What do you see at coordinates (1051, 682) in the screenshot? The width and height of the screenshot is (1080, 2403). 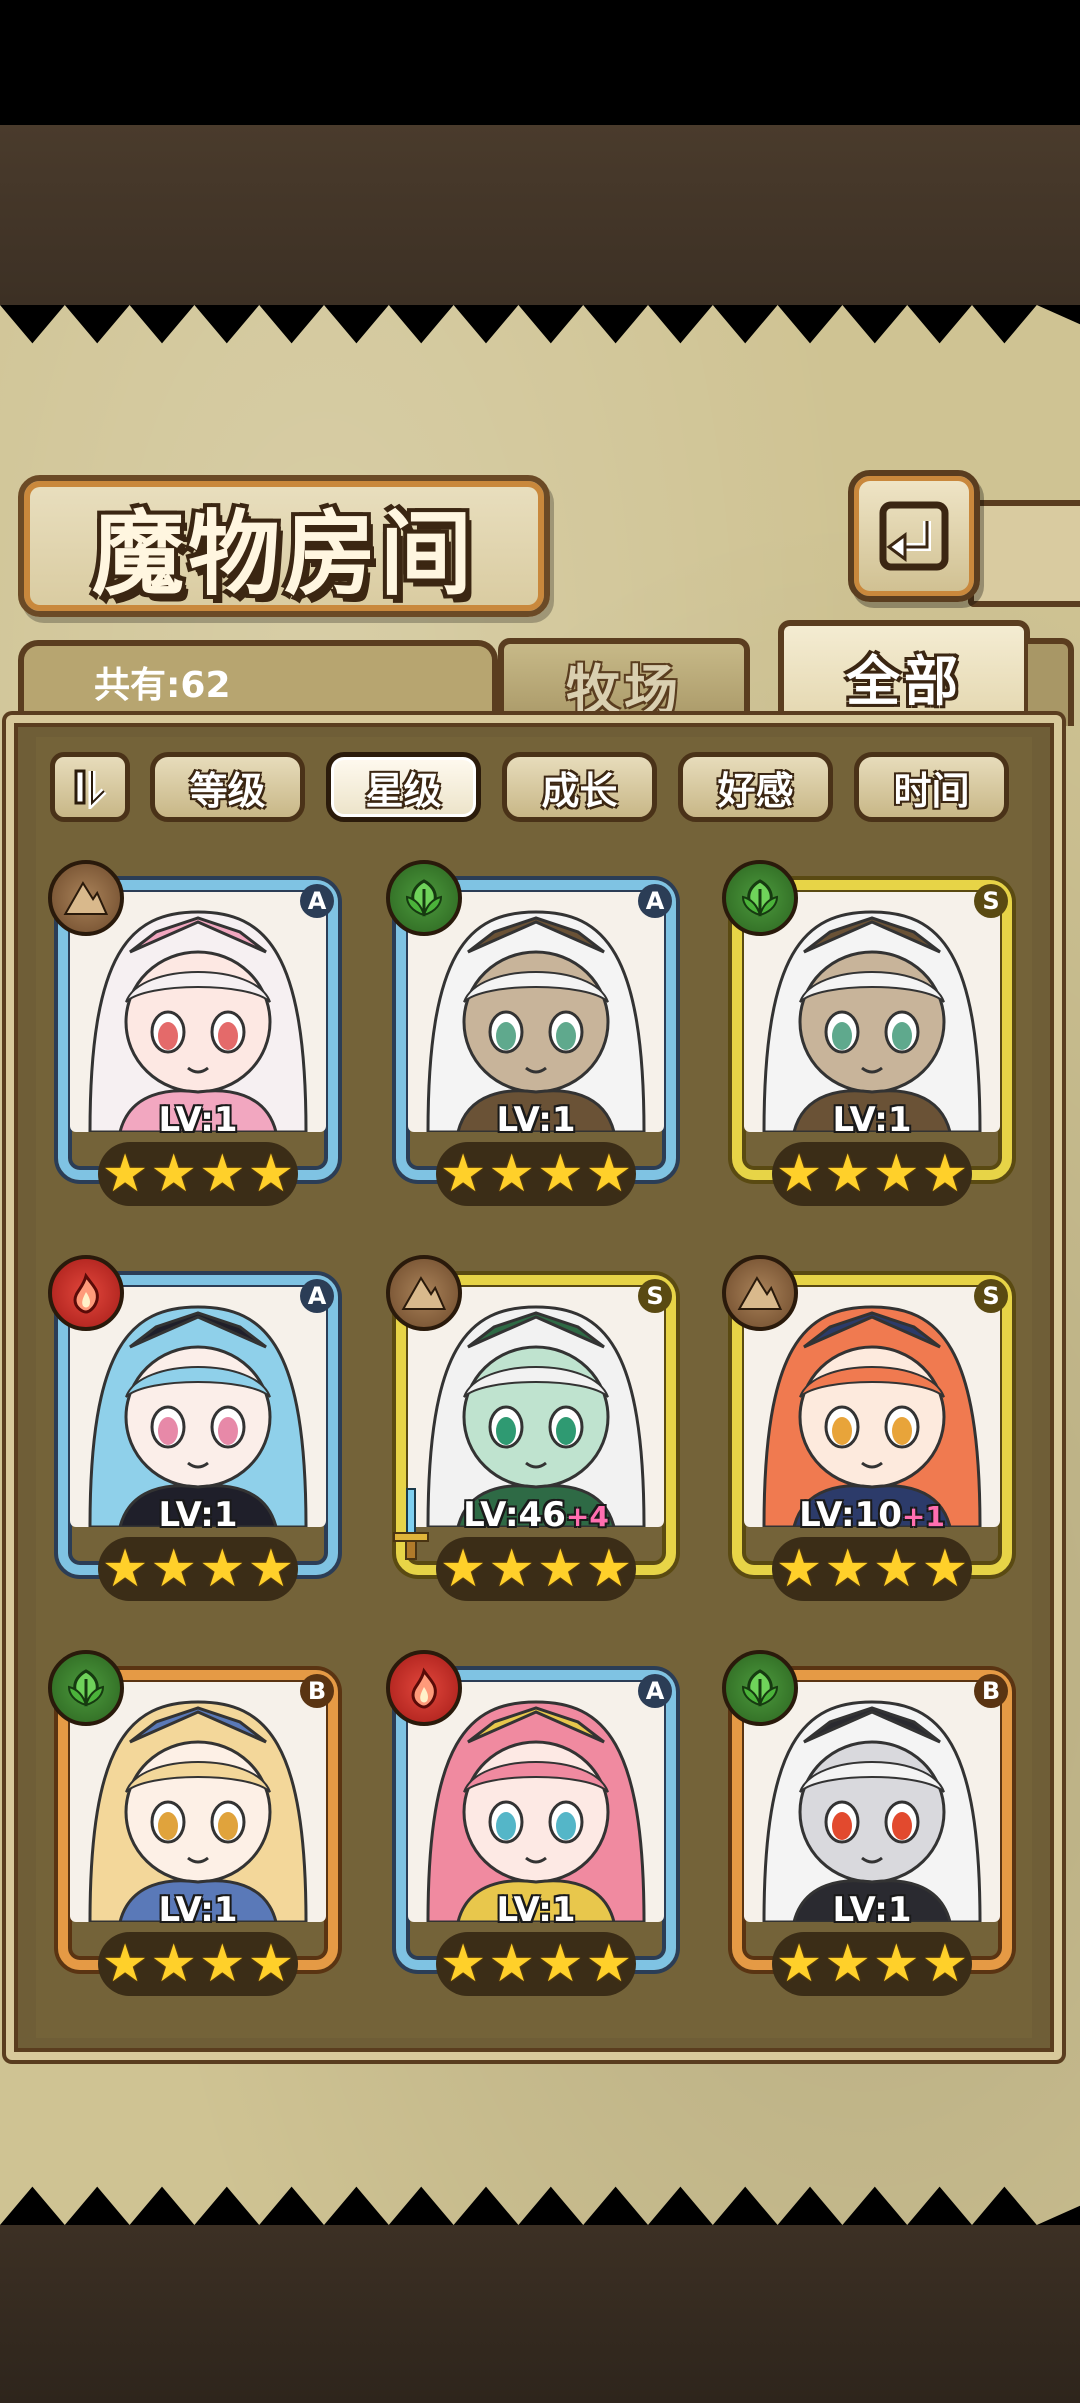 I see `tab-bar-edge` at bounding box center [1051, 682].